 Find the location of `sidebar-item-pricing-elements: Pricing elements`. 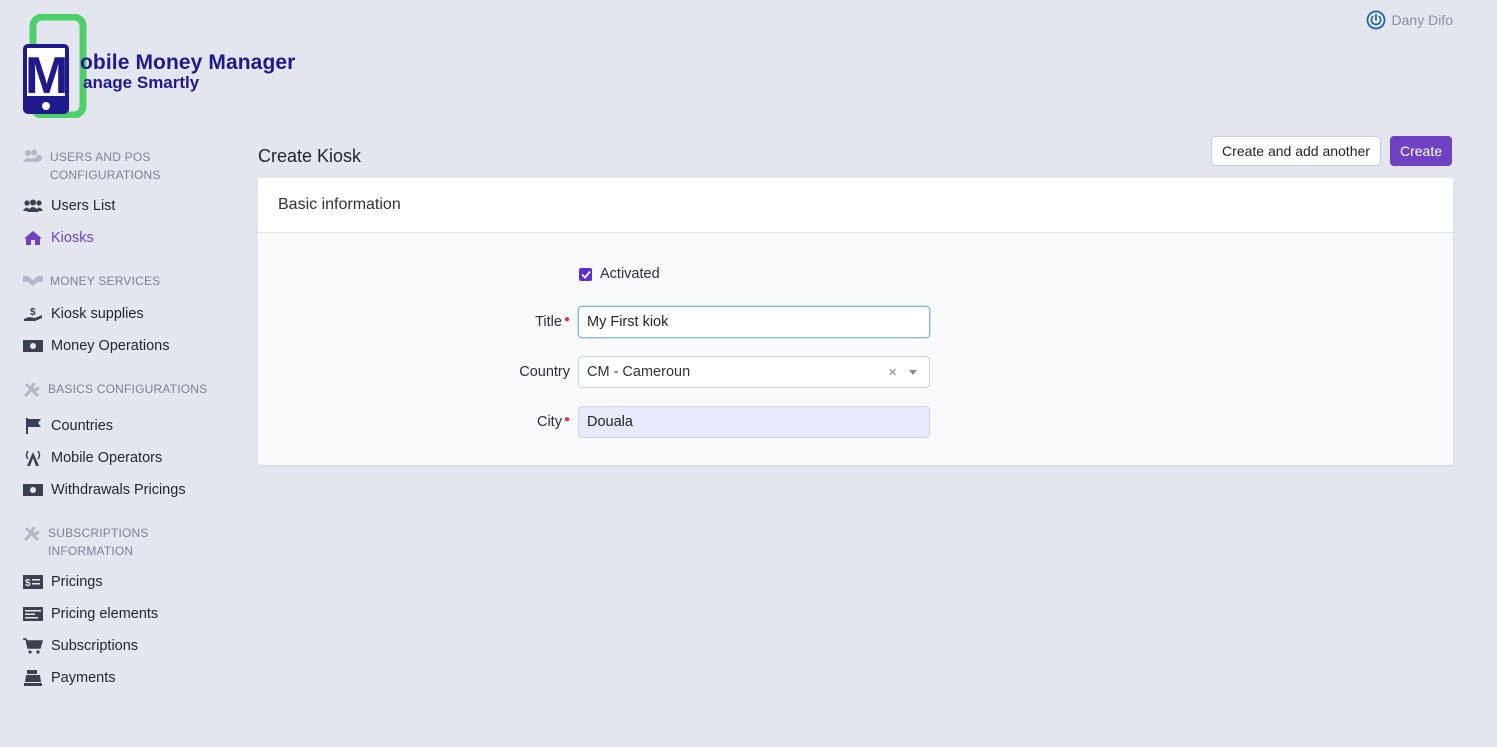

sidebar-item-pricing-elements: Pricing elements is located at coordinates (128, 614).